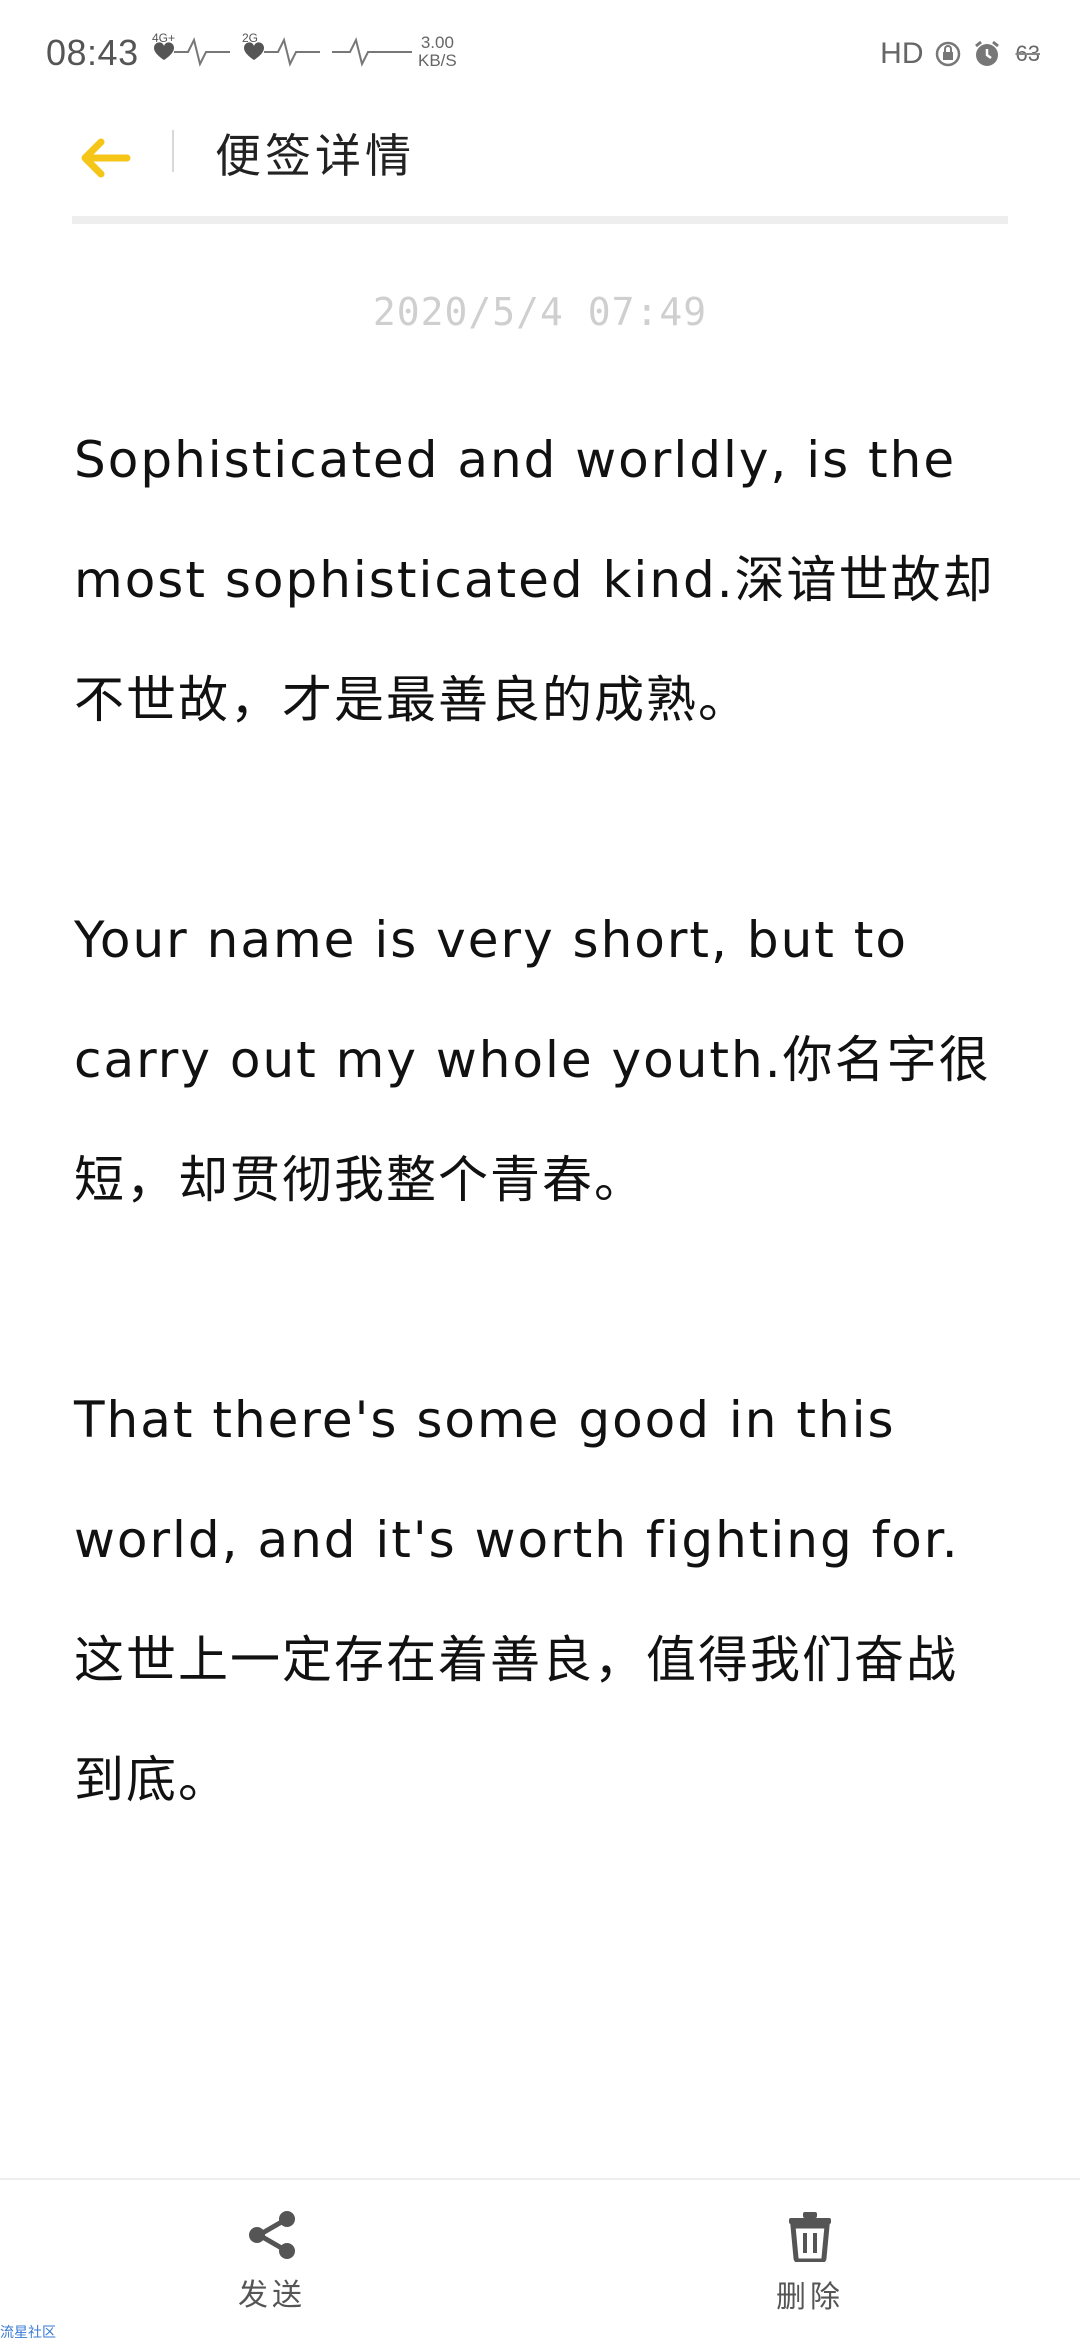  Describe the element at coordinates (437, 42) in the screenshot. I see `network-speed-value: 3.00` at that location.